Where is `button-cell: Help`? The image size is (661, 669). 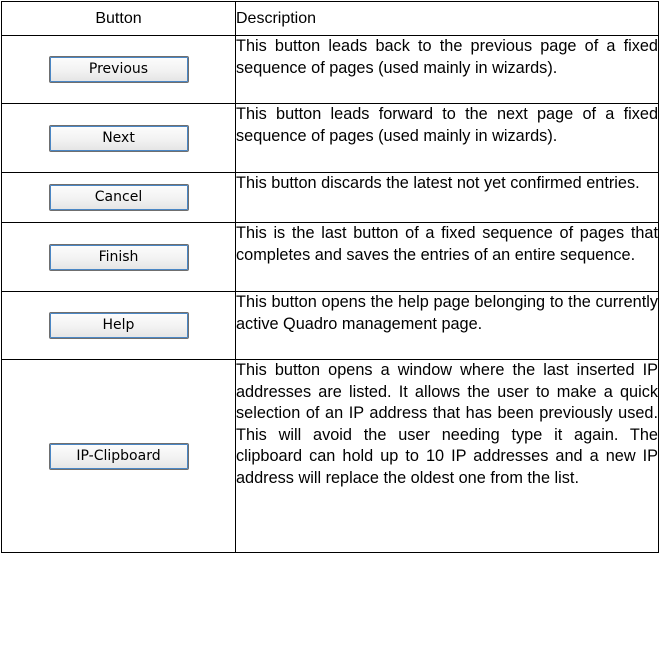
button-cell: Help is located at coordinates (118, 325).